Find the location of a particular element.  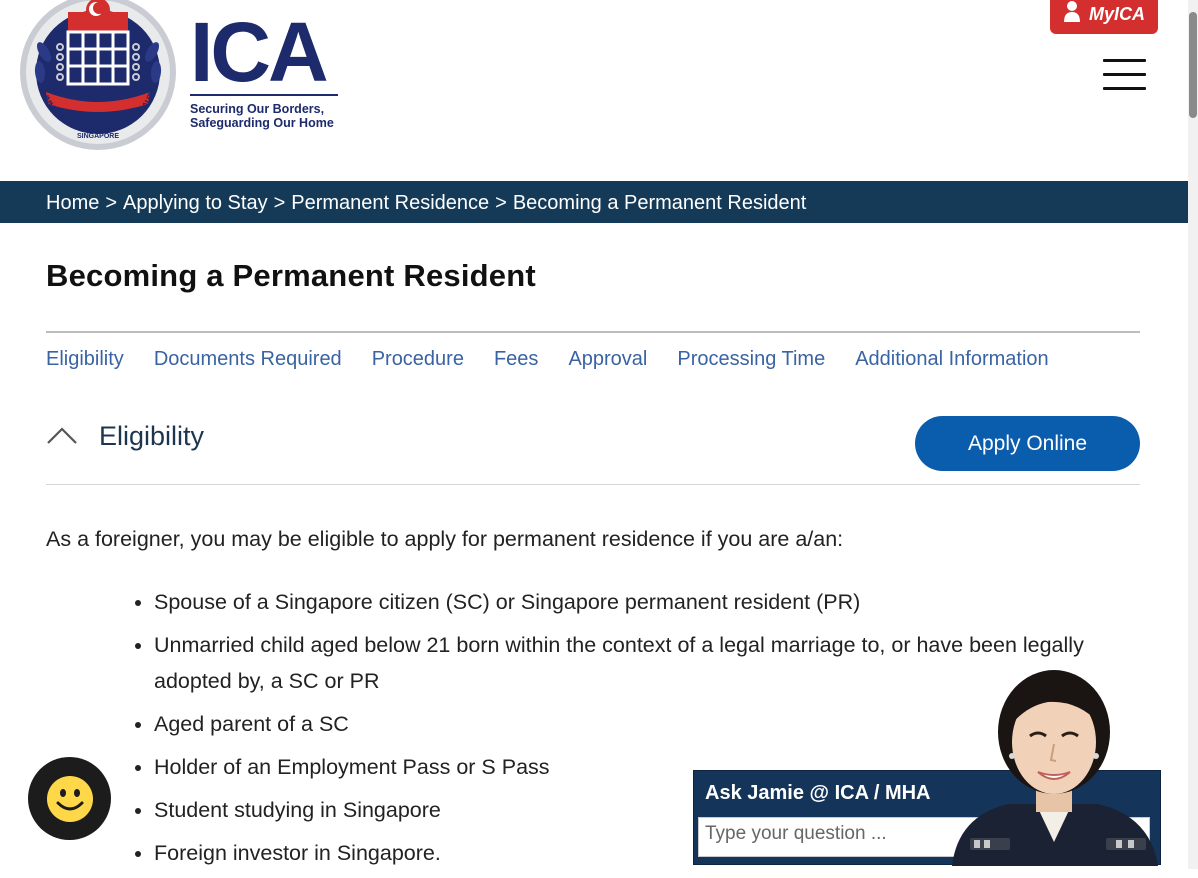

wordmark-text: ICA is located at coordinates (259, 52).